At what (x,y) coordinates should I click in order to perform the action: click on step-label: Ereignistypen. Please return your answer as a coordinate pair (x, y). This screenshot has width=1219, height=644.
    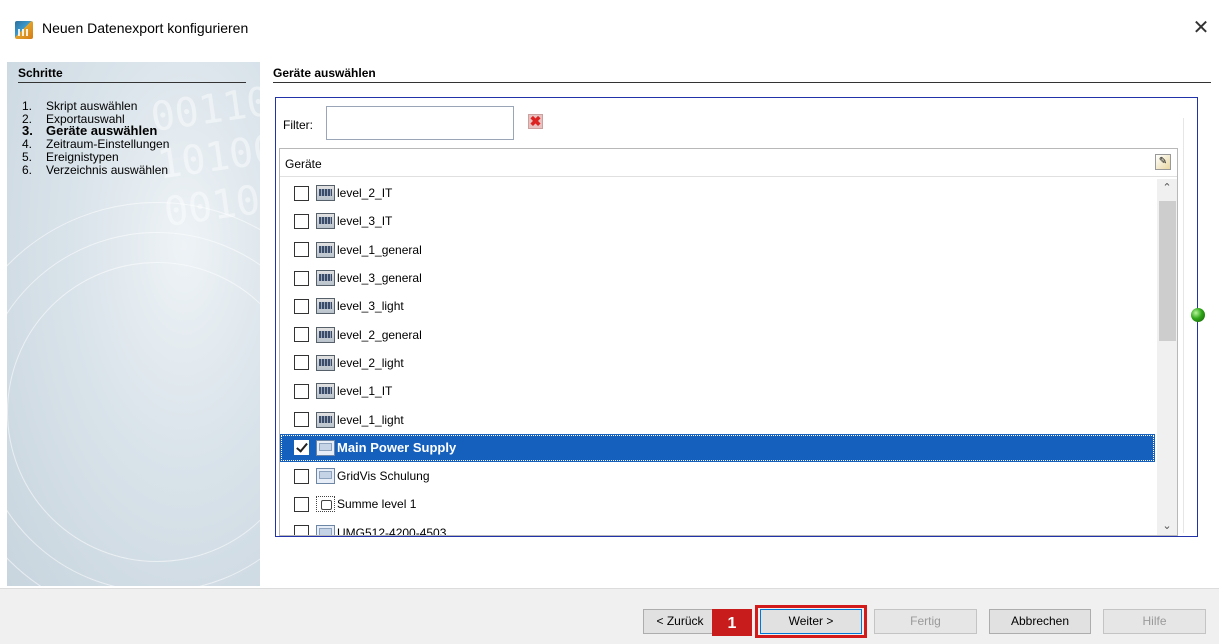
    Looking at the image, I should click on (82, 156).